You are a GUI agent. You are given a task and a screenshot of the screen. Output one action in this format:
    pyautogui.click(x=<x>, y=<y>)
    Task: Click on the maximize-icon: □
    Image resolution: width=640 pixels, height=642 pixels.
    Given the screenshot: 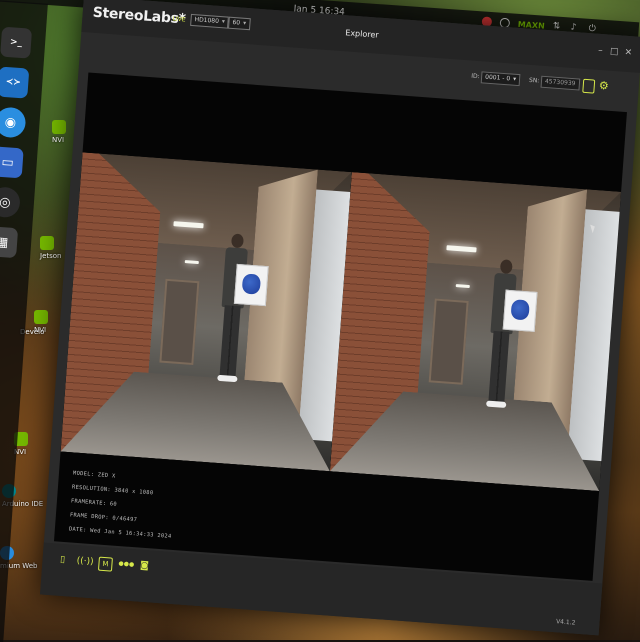 What is the action you would take?
    pyautogui.click(x=614, y=52)
    